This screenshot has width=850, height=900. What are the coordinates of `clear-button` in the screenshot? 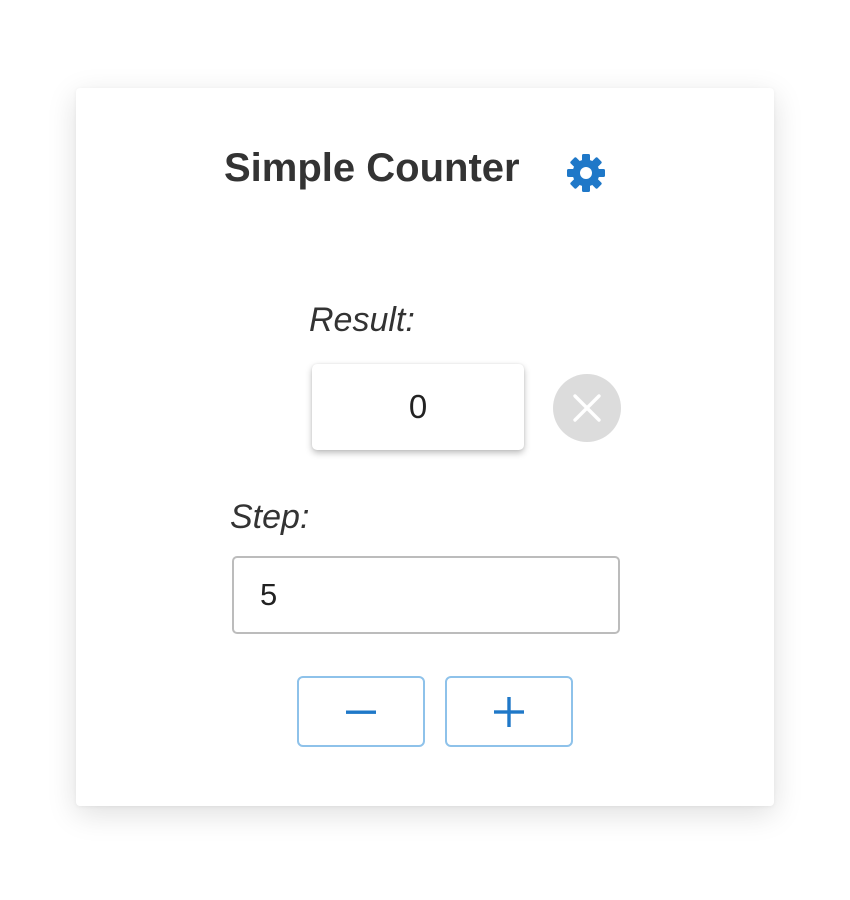 It's located at (587, 408).